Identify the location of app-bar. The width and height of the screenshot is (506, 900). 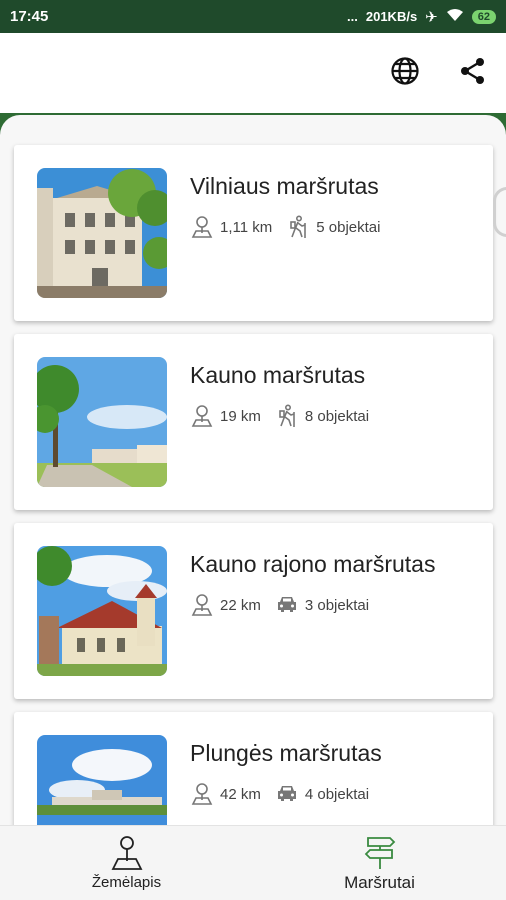
(253, 73).